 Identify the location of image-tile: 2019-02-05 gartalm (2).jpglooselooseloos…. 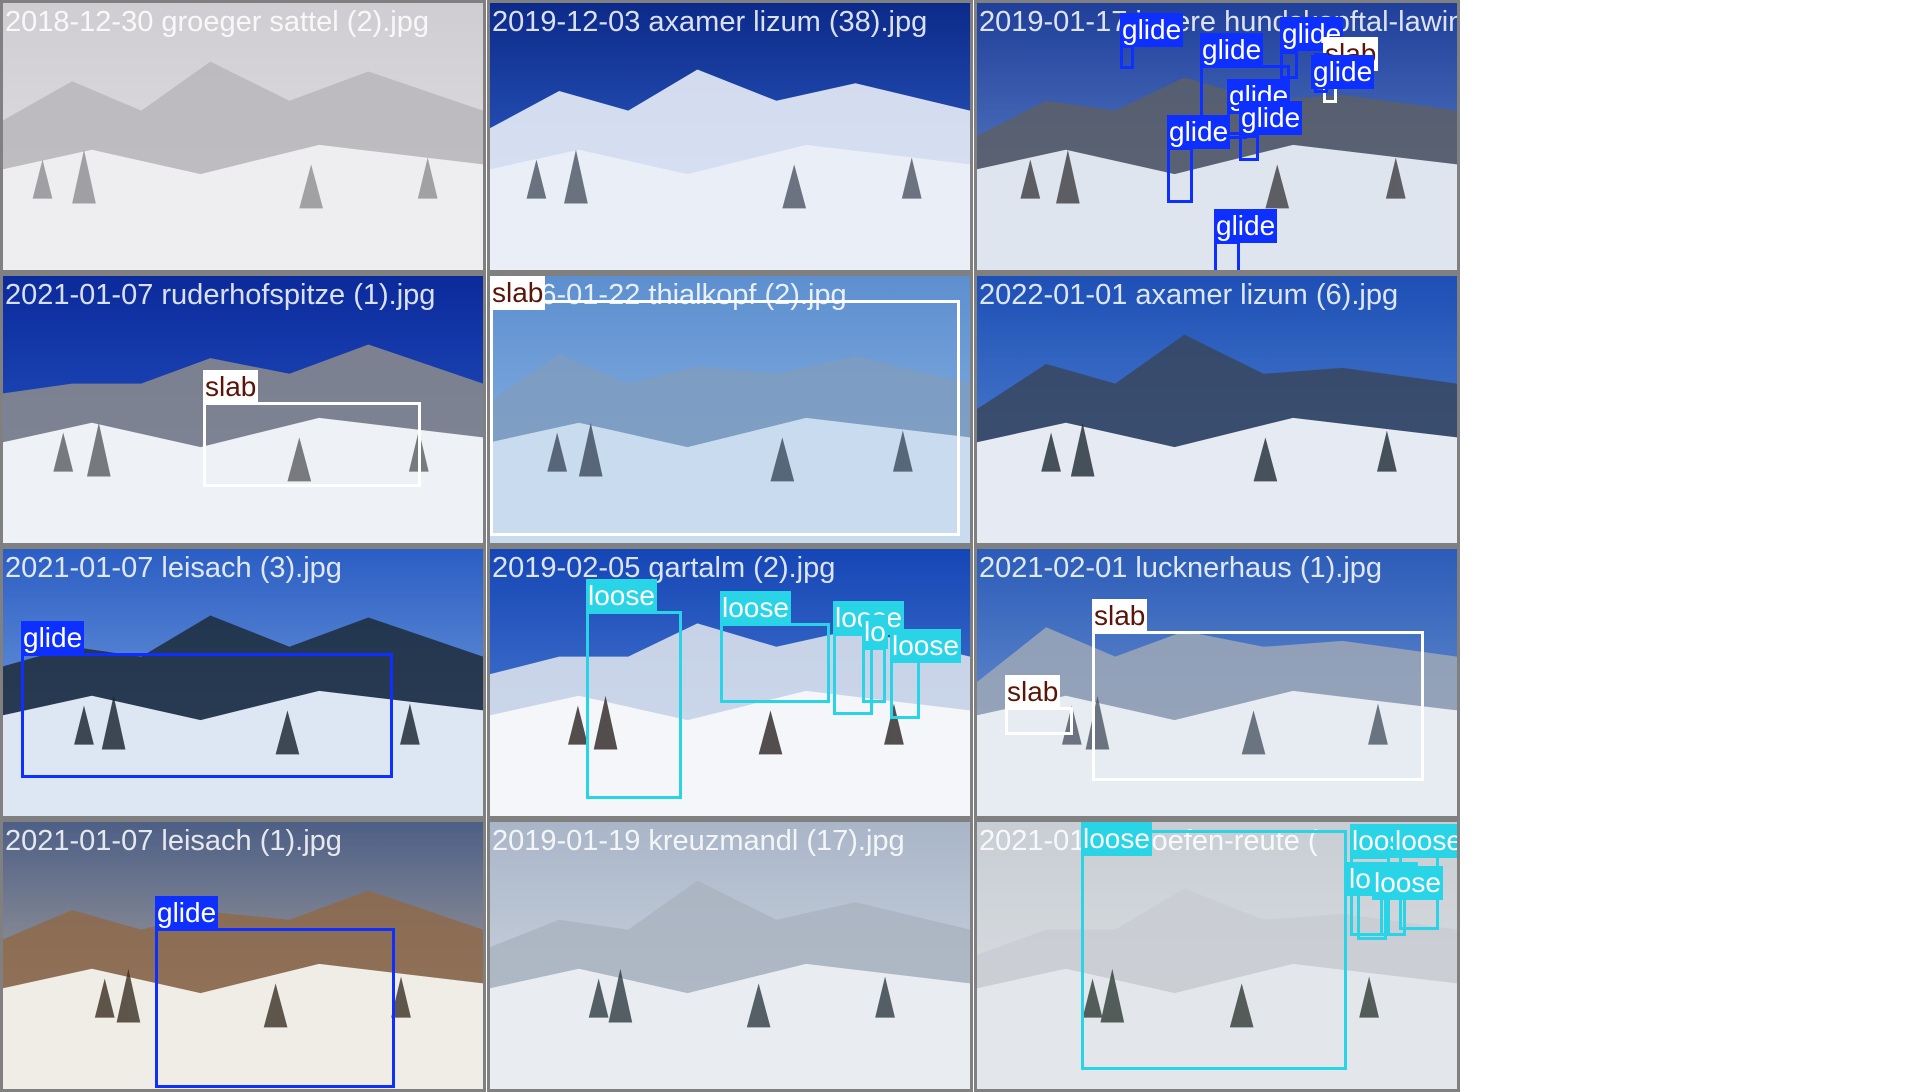
(730, 682).